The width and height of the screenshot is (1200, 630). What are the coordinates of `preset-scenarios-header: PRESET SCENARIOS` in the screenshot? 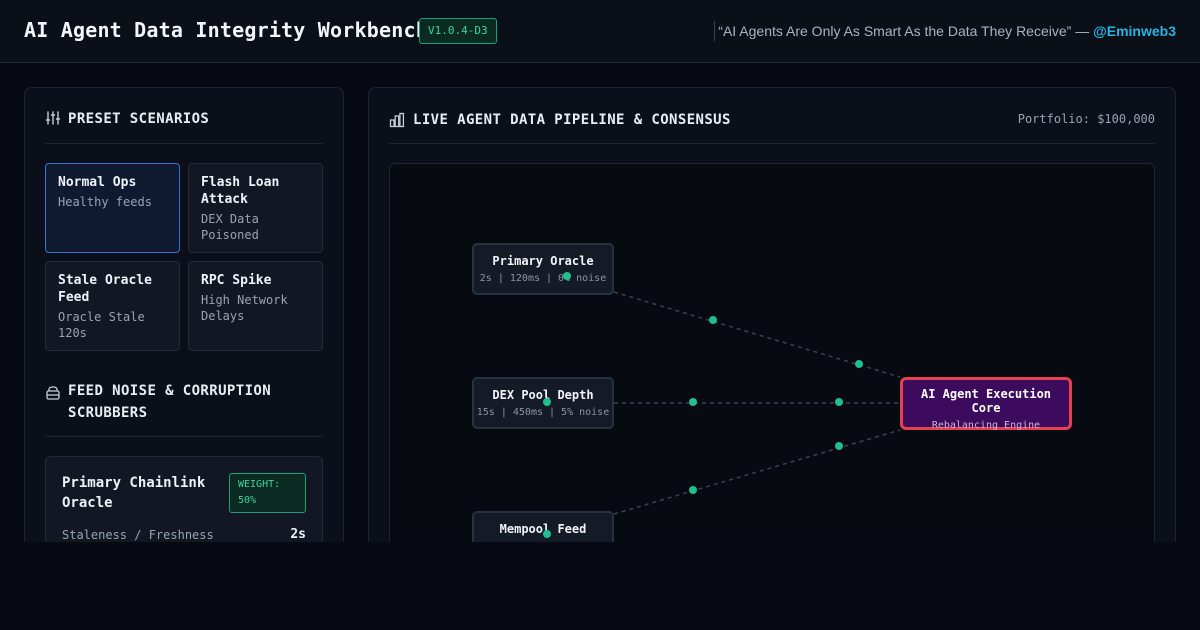 It's located at (184, 126).